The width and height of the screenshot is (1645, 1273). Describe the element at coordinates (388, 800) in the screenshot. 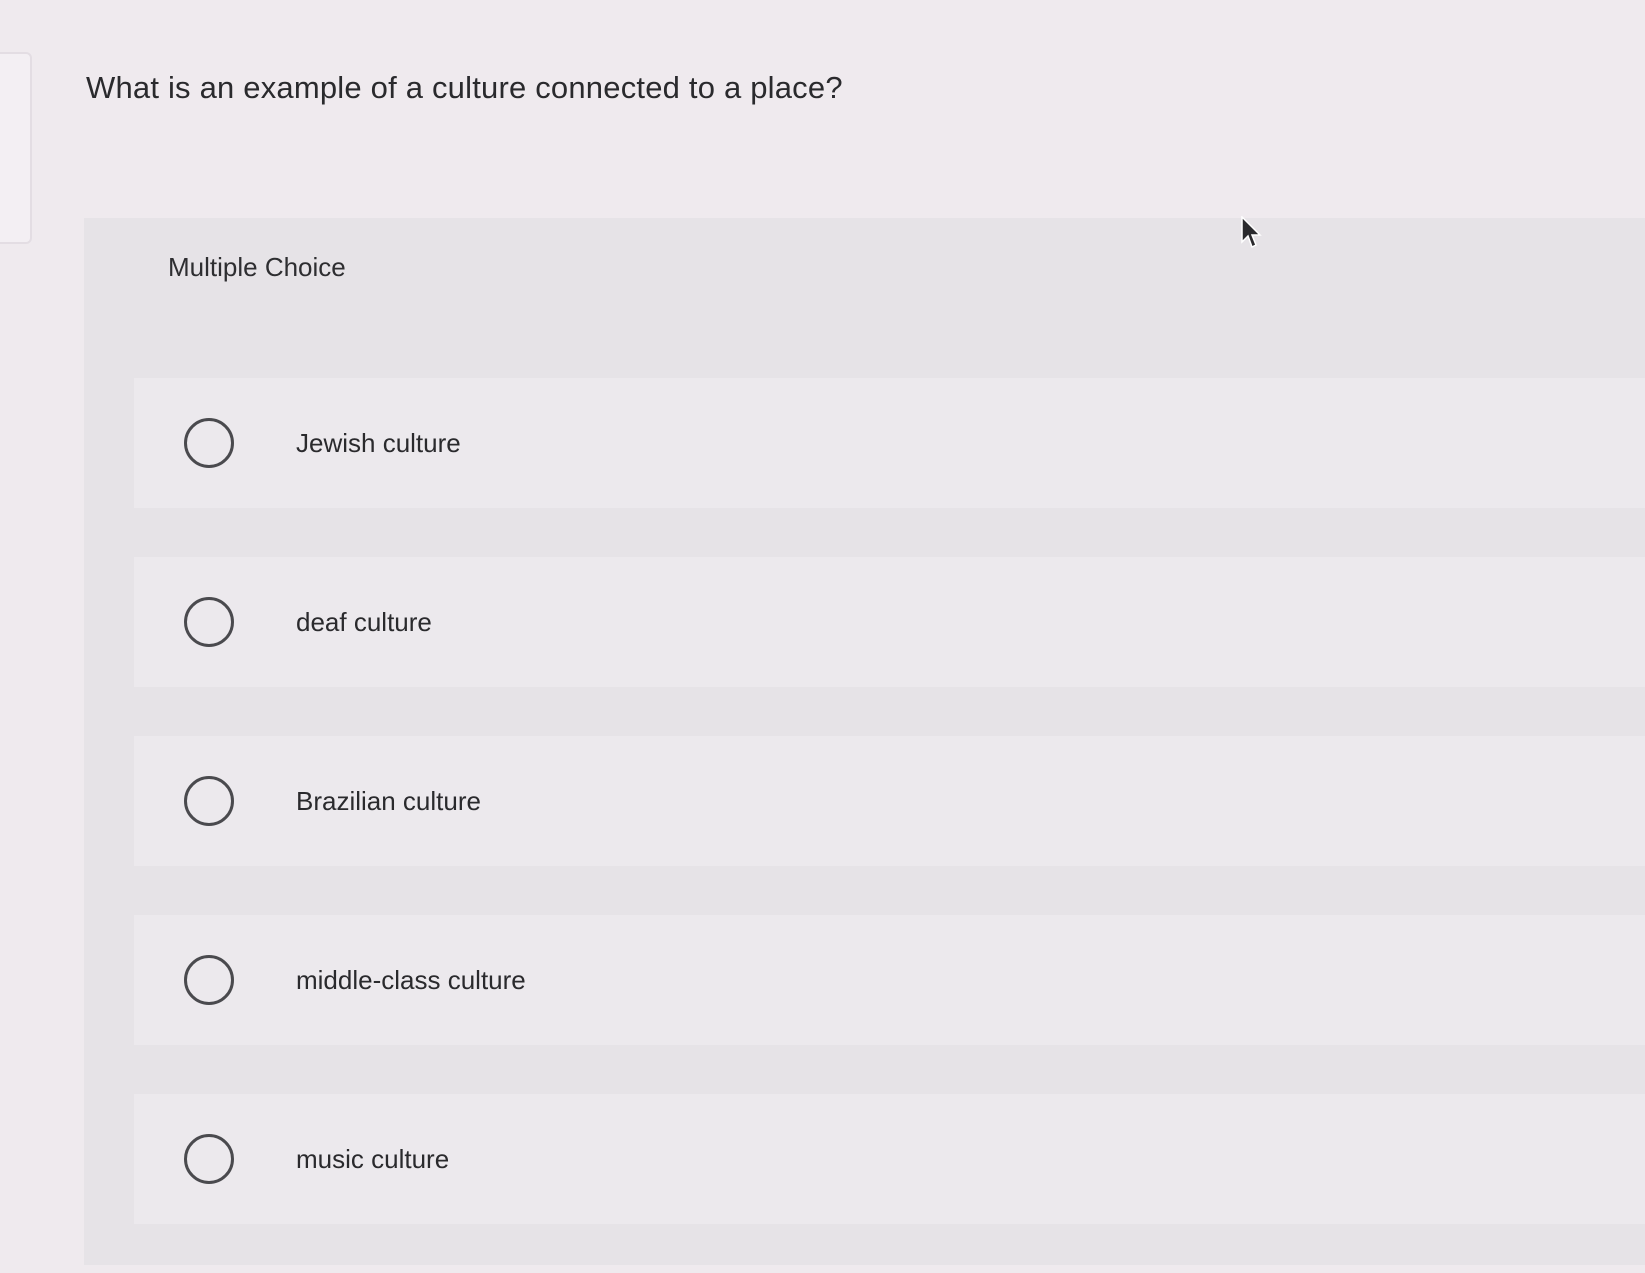

I see `choice-label: Brazilian culture` at that location.